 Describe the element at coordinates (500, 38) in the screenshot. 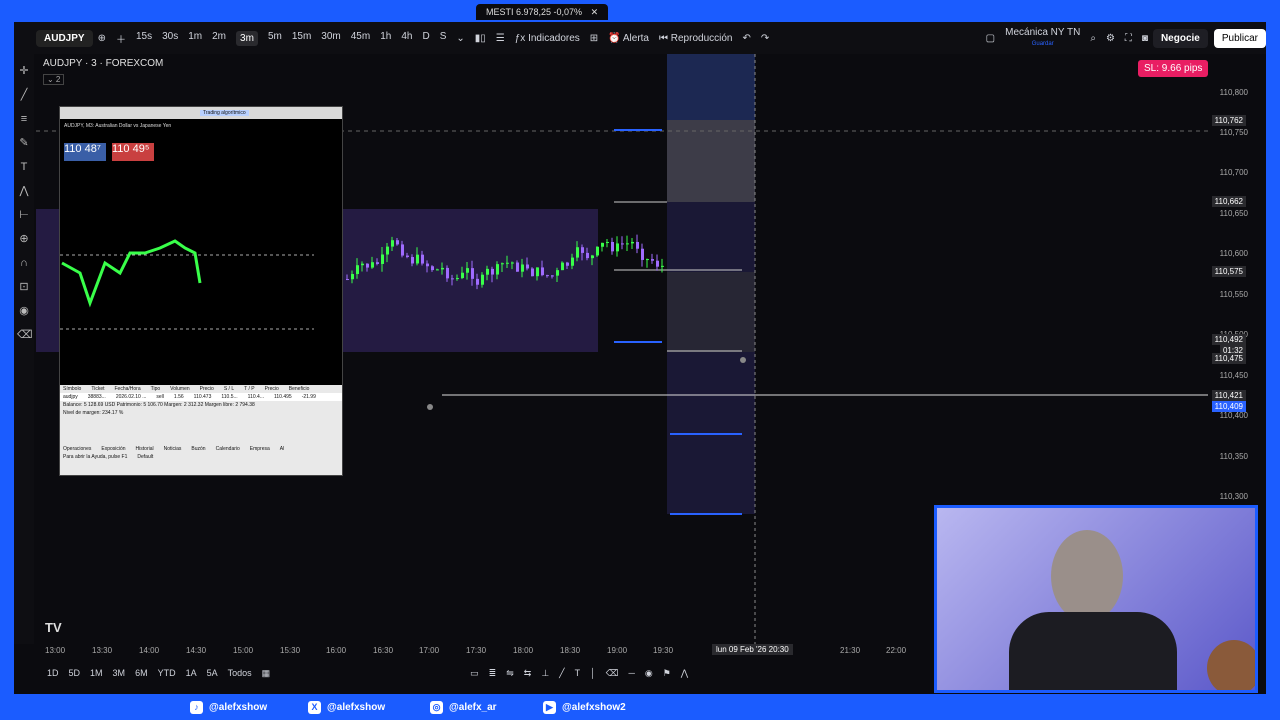

I see `chart-type-icon: ☰` at that location.